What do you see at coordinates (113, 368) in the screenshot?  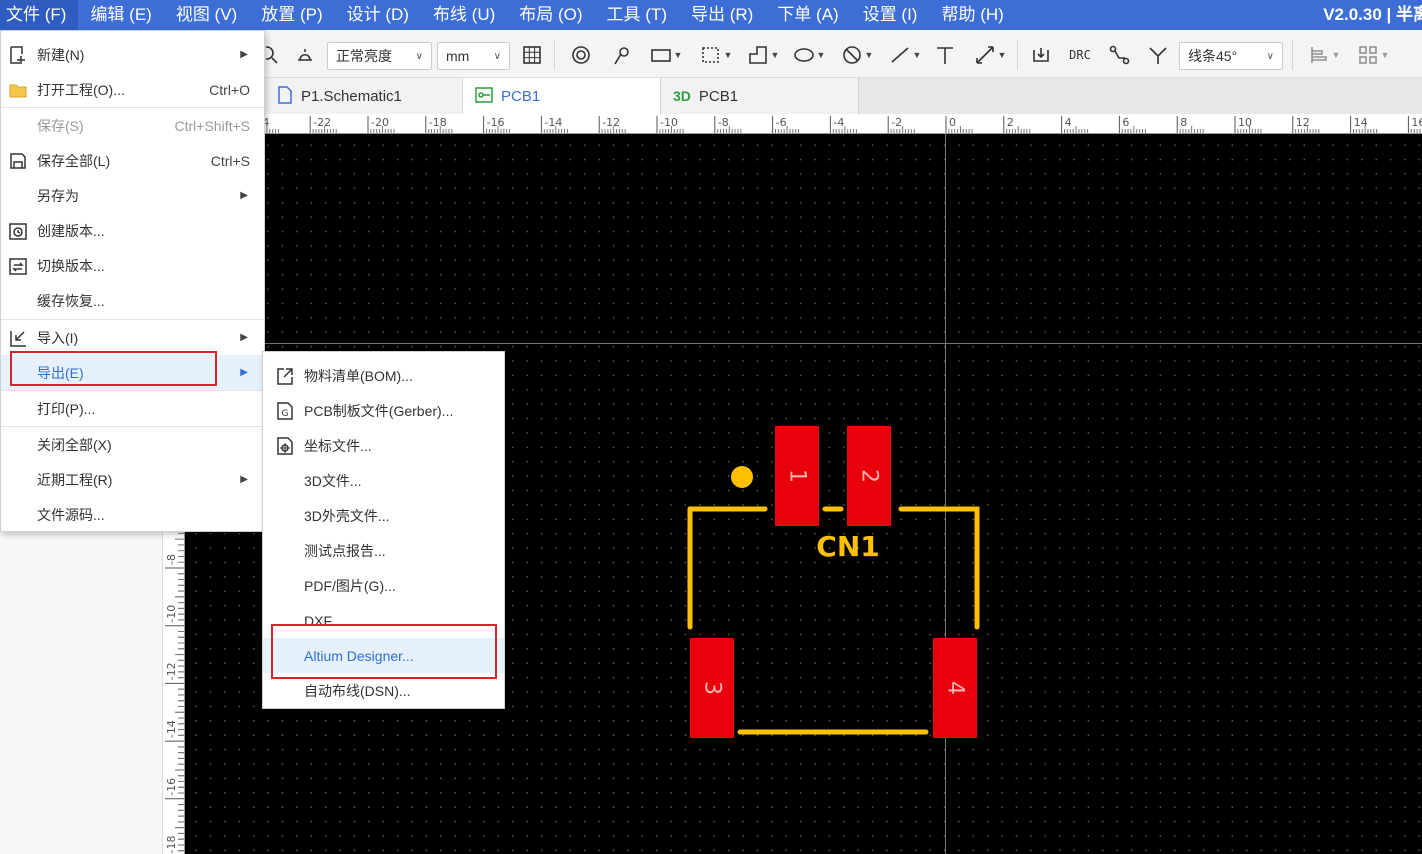 I see `highlight-box-export` at bounding box center [113, 368].